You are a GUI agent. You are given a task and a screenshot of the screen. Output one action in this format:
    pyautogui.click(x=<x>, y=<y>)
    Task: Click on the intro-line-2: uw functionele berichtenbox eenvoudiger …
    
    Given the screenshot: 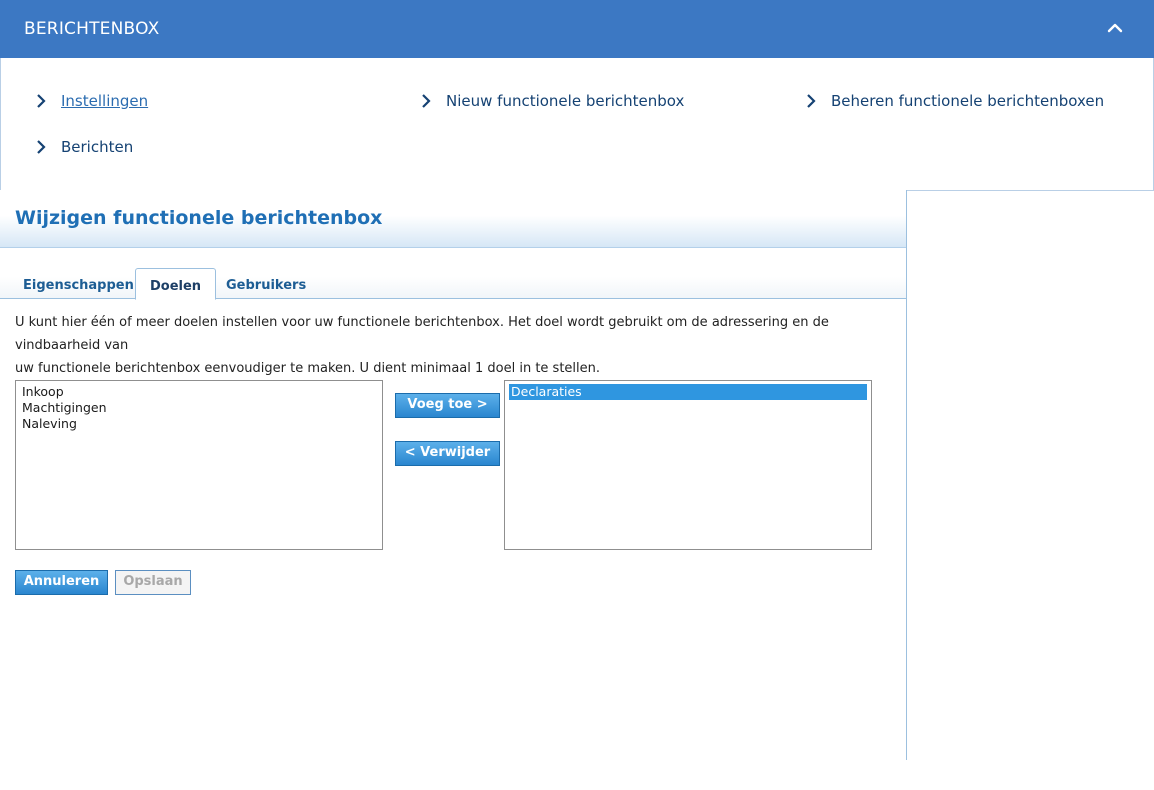 What is the action you would take?
    pyautogui.click(x=308, y=368)
    